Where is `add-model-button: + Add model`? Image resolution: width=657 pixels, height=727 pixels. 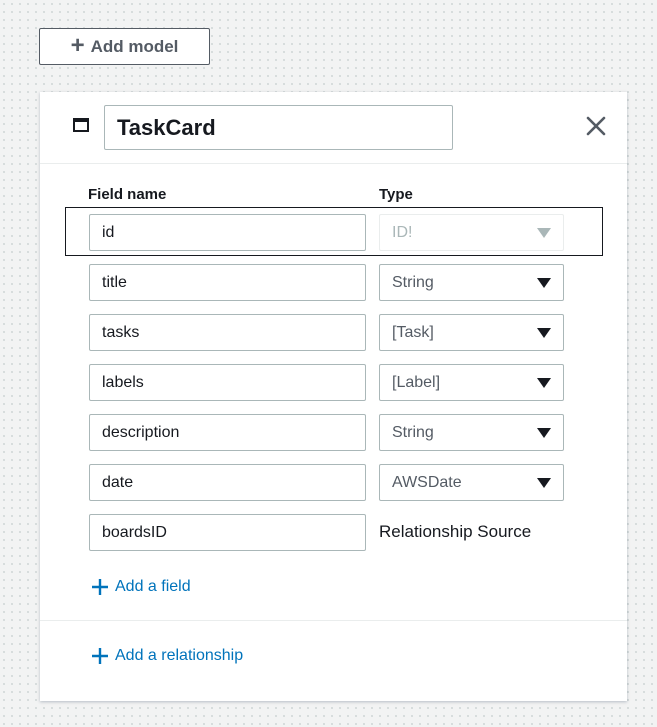 add-model-button: + Add model is located at coordinates (124, 46).